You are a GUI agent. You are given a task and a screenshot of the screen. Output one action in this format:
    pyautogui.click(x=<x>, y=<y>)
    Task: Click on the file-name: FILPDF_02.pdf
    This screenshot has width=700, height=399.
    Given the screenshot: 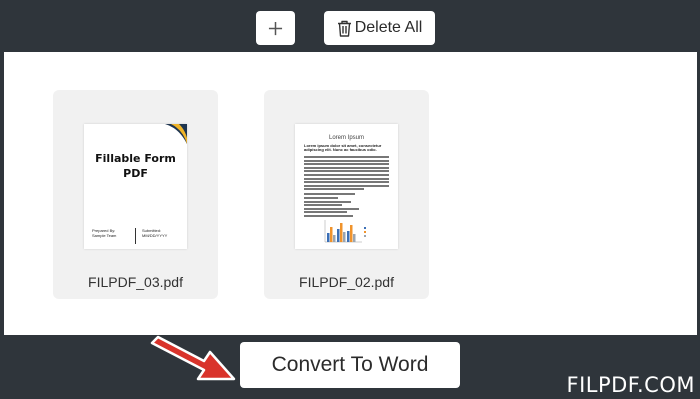 What is the action you would take?
    pyautogui.click(x=346, y=282)
    